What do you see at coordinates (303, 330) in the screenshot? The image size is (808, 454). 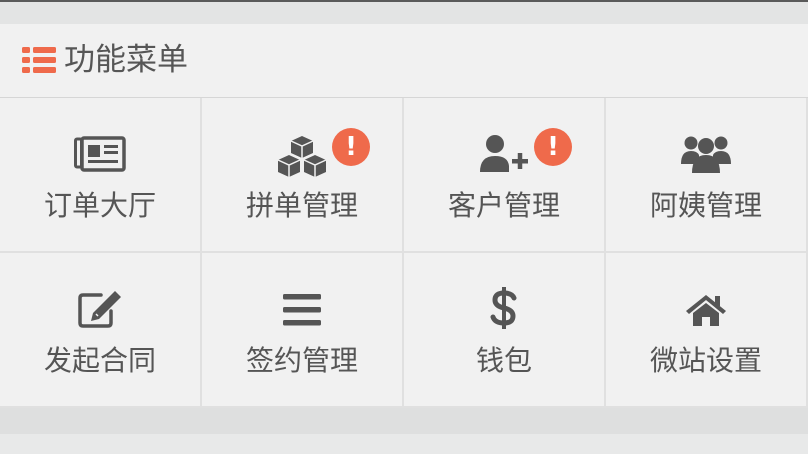 I see `menu-item-signing-management: 签约管理` at bounding box center [303, 330].